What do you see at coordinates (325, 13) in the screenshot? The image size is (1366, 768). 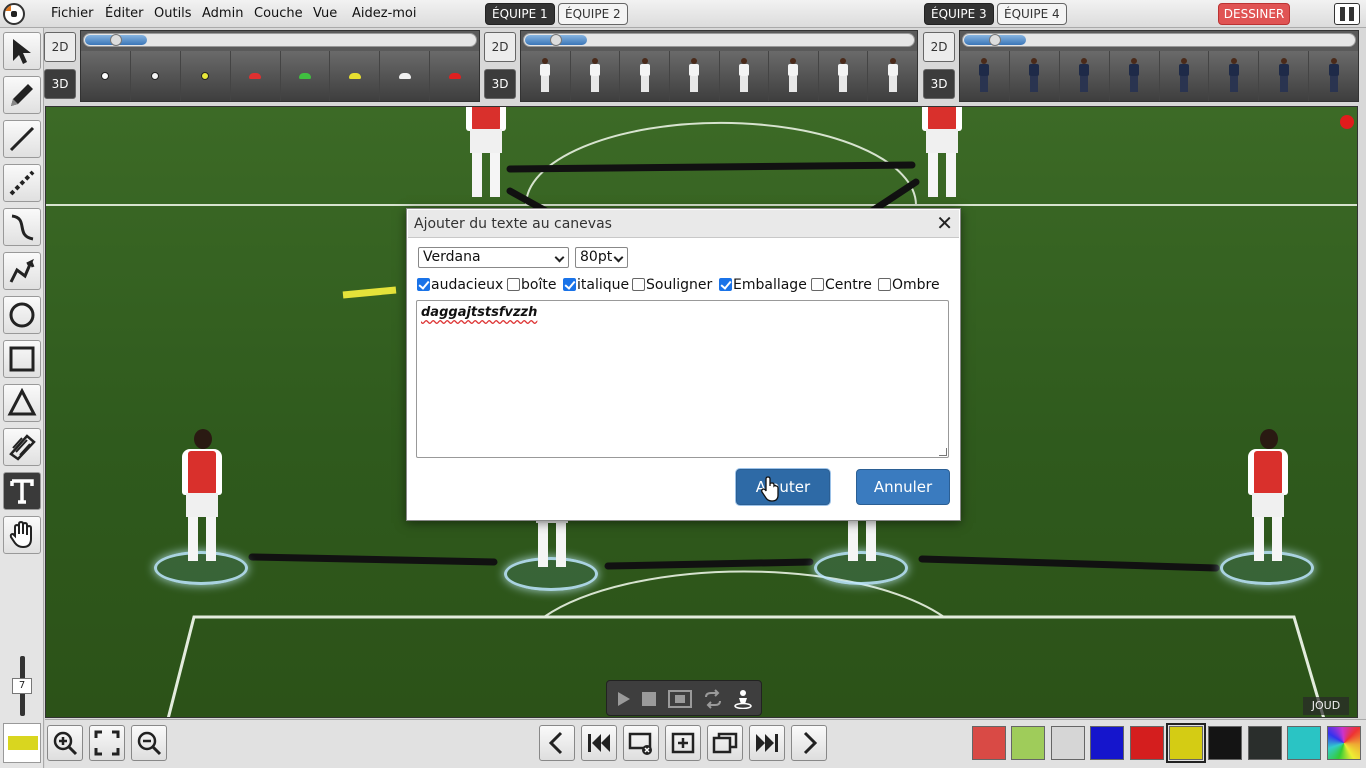 I see `menu-vue: Vue` at bounding box center [325, 13].